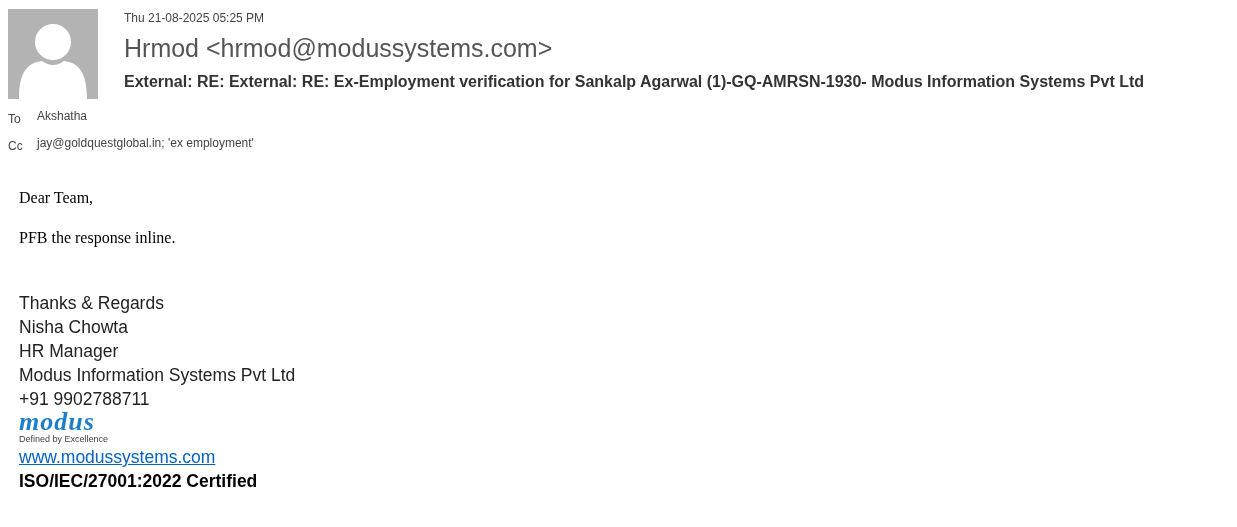 The height and width of the screenshot is (527, 1237). Describe the element at coordinates (15, 118) in the screenshot. I see `recipient-label: To` at that location.